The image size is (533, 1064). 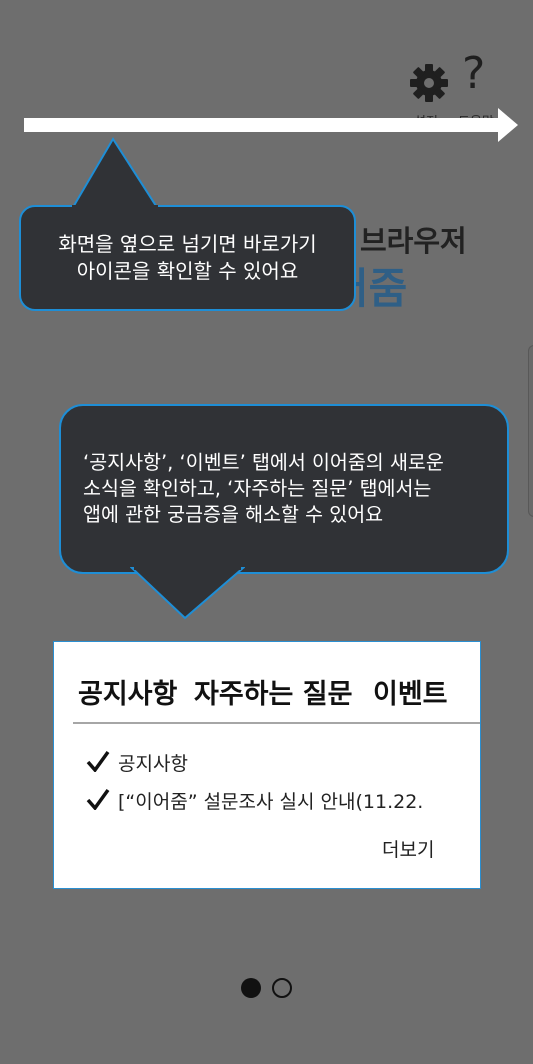 What do you see at coordinates (153, 762) in the screenshot?
I see `notice-list-item: 공지사항` at bounding box center [153, 762].